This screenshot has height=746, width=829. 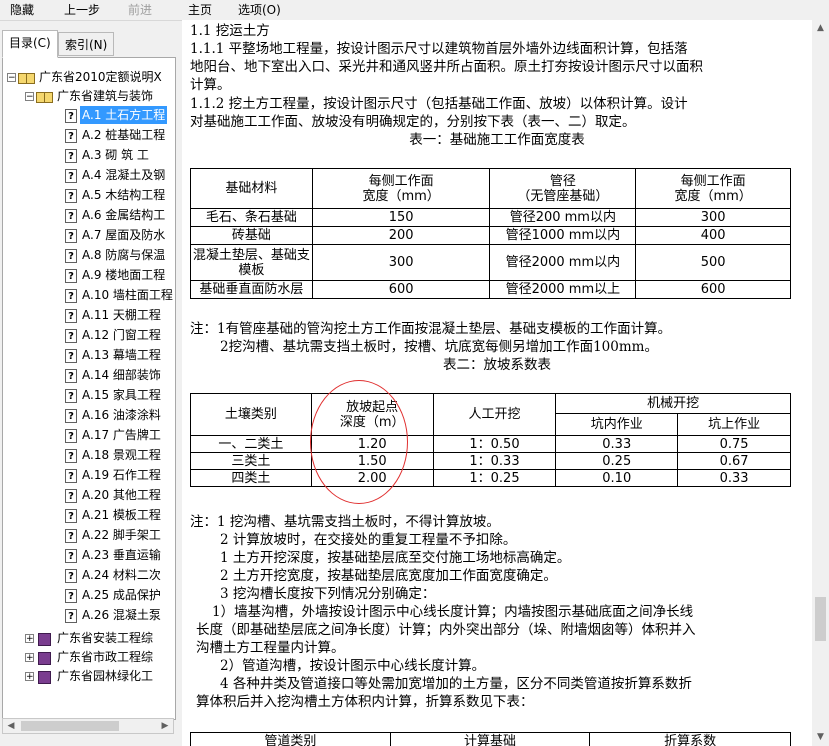 What do you see at coordinates (90, 676) in the screenshot?
I see `tree-node-landscape: + 广东省园林绿化工` at bounding box center [90, 676].